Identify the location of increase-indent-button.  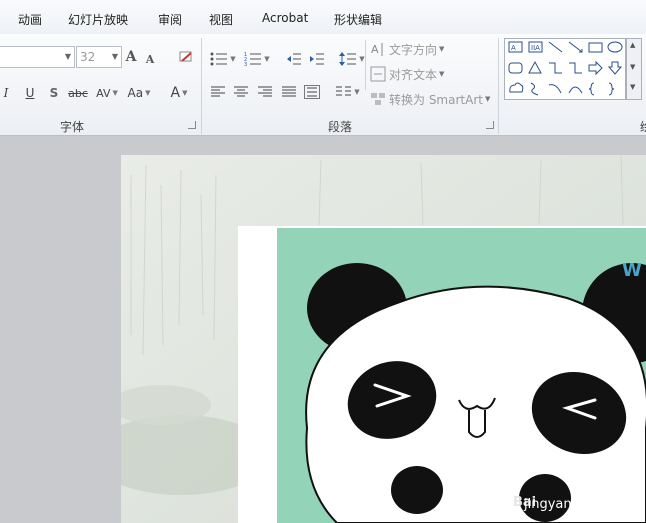
(317, 59).